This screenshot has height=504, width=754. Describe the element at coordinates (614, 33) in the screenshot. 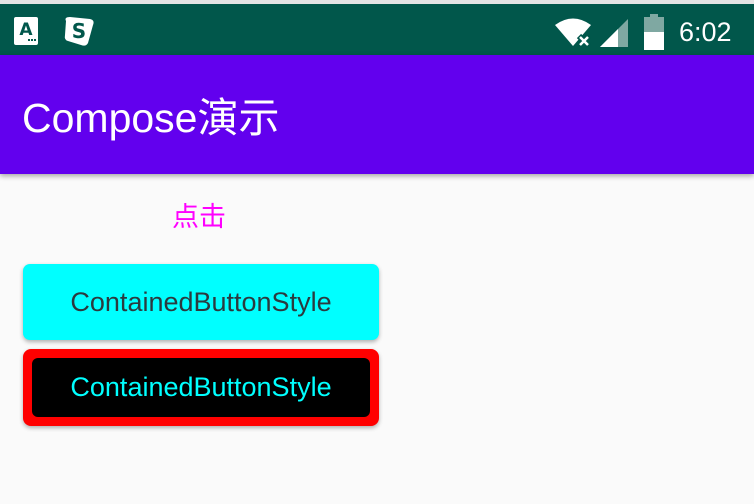

I see `signal-icon` at that location.